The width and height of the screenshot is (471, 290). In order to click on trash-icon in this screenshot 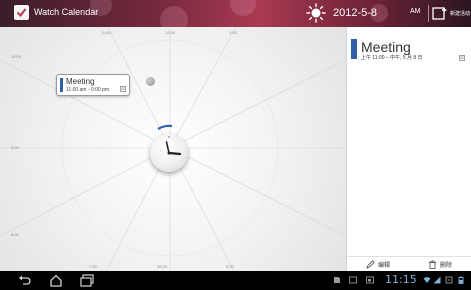, I will do `click(432, 264)`.